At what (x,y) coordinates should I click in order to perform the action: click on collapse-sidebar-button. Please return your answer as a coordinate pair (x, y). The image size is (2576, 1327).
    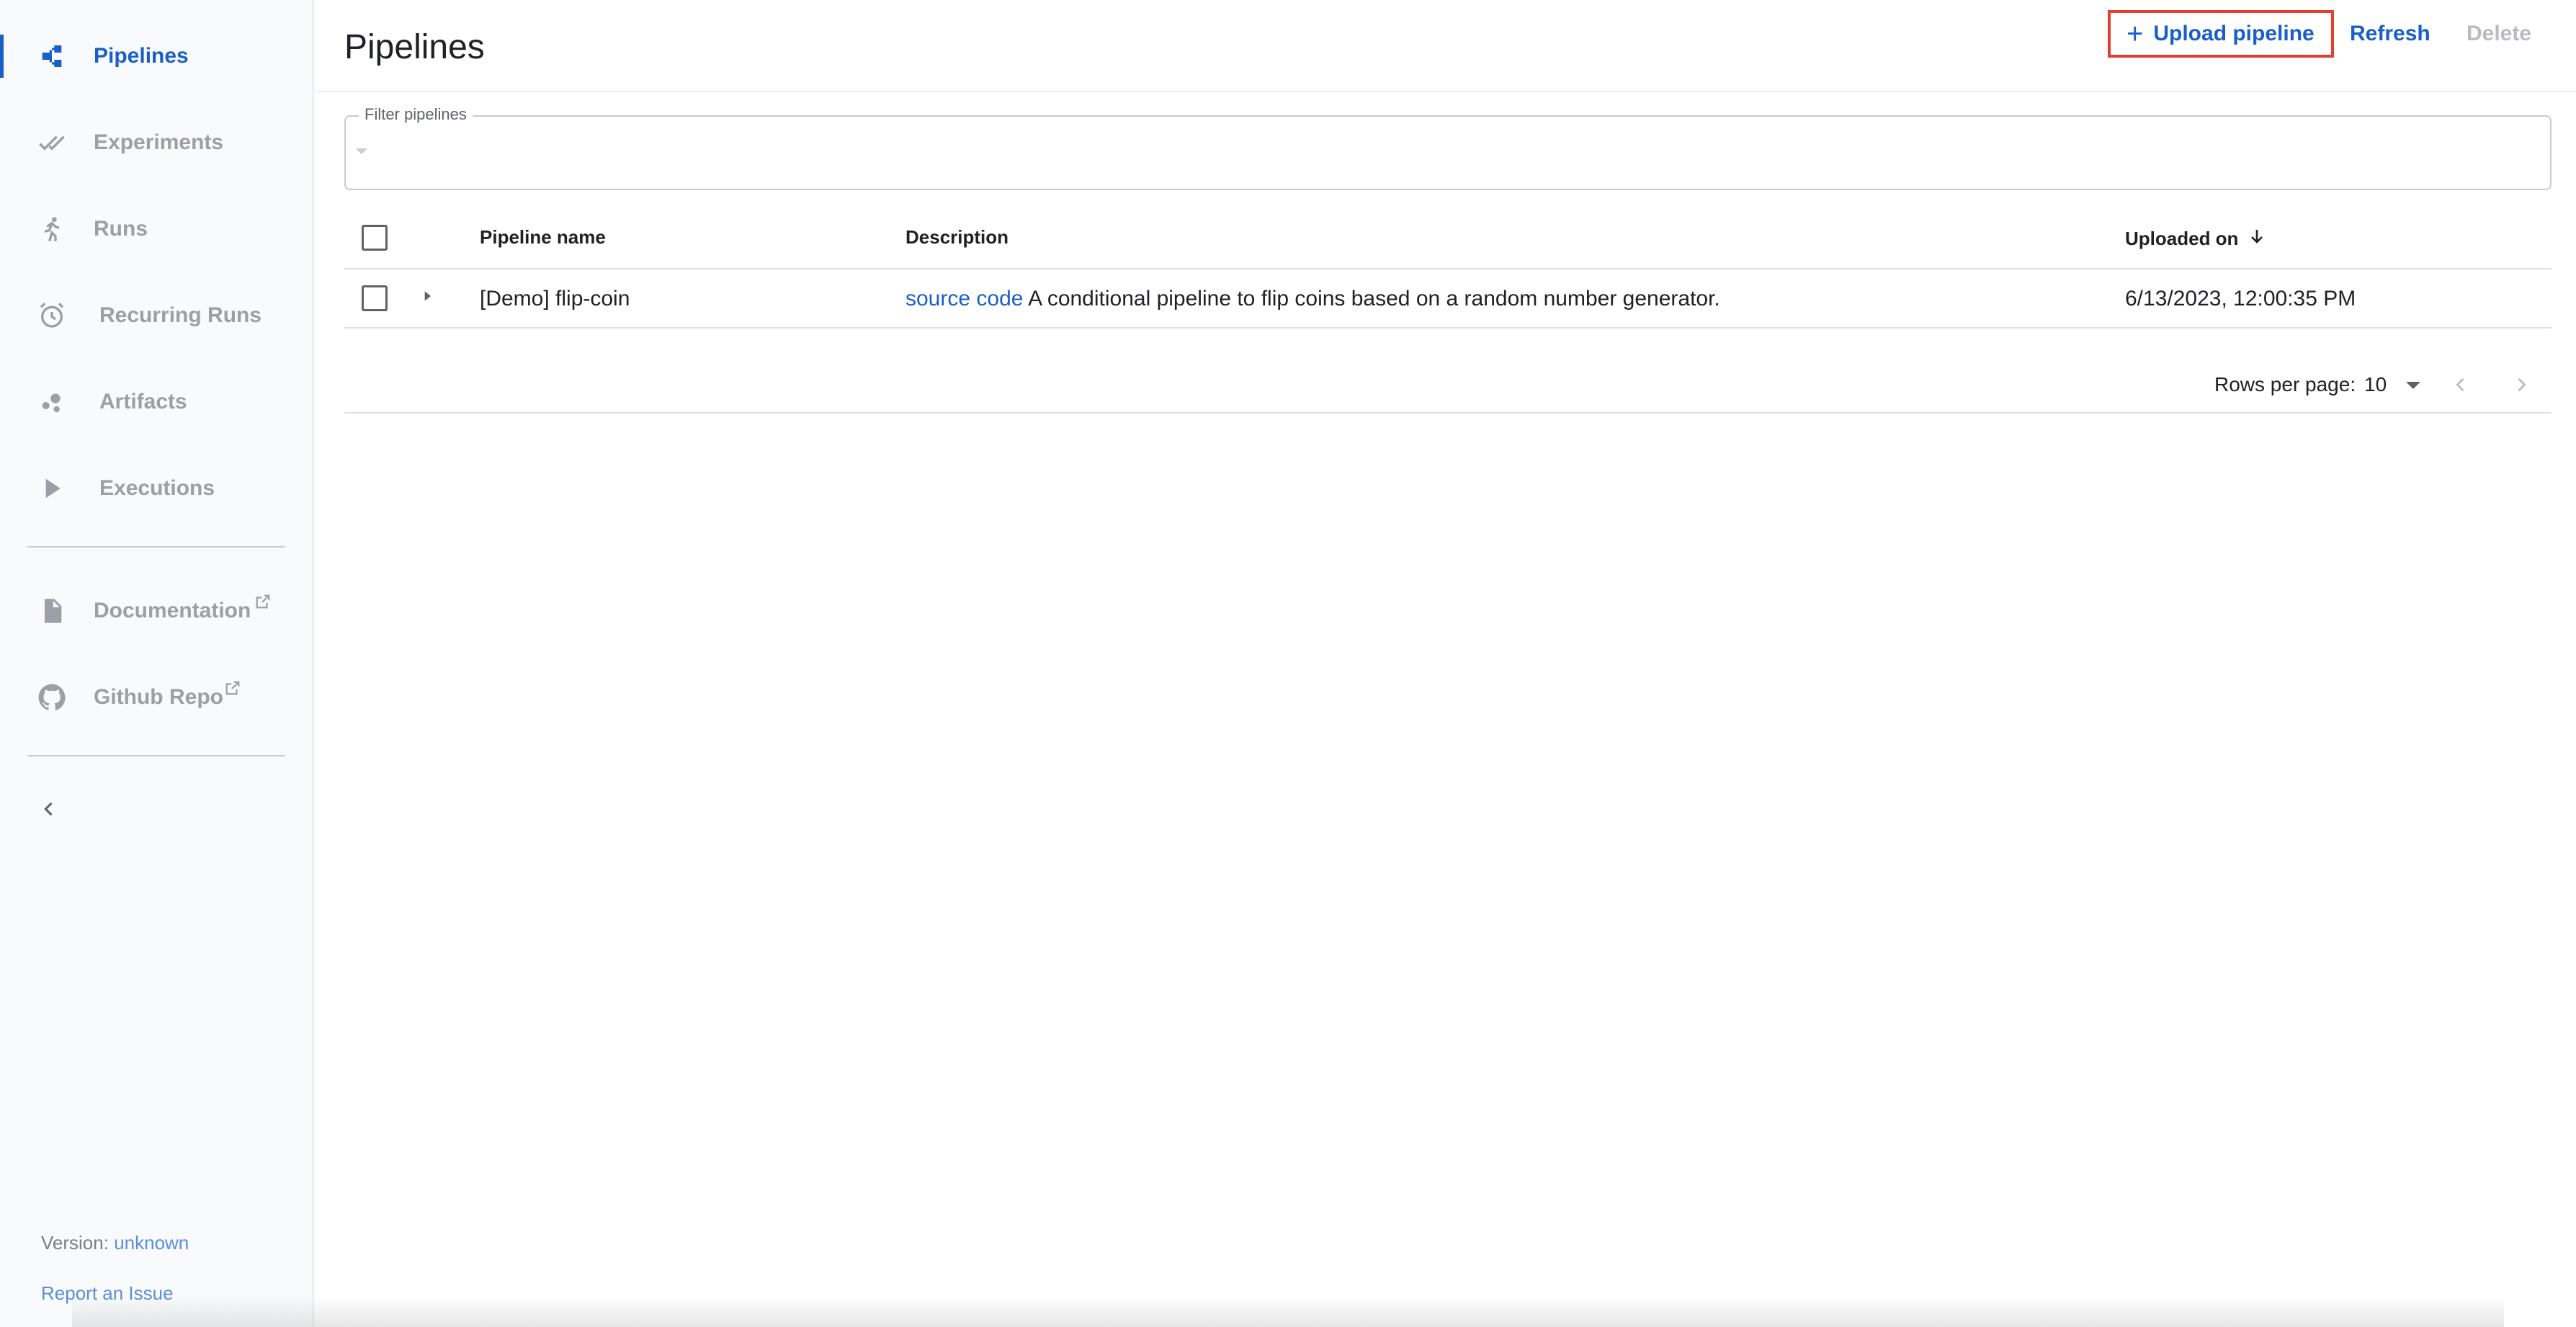
    Looking at the image, I should click on (49, 810).